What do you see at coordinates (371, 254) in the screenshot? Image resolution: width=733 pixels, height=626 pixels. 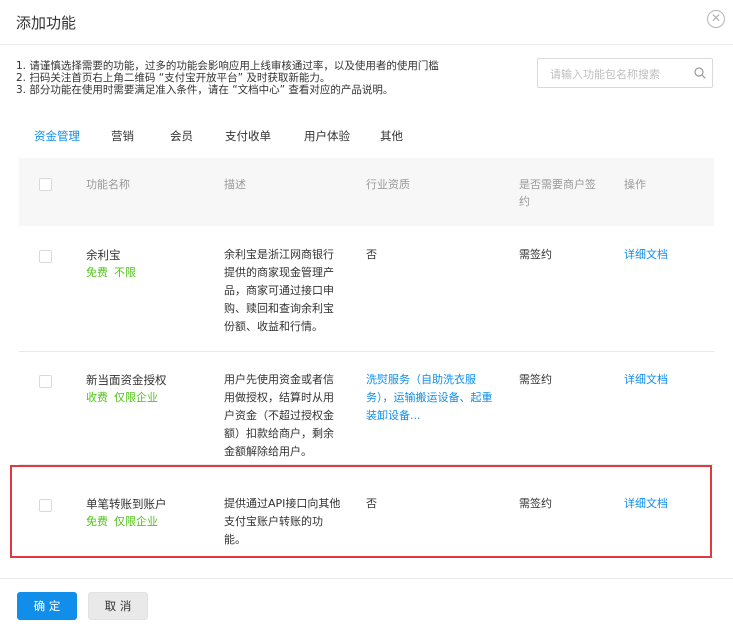 I see `qualification: 否` at bounding box center [371, 254].